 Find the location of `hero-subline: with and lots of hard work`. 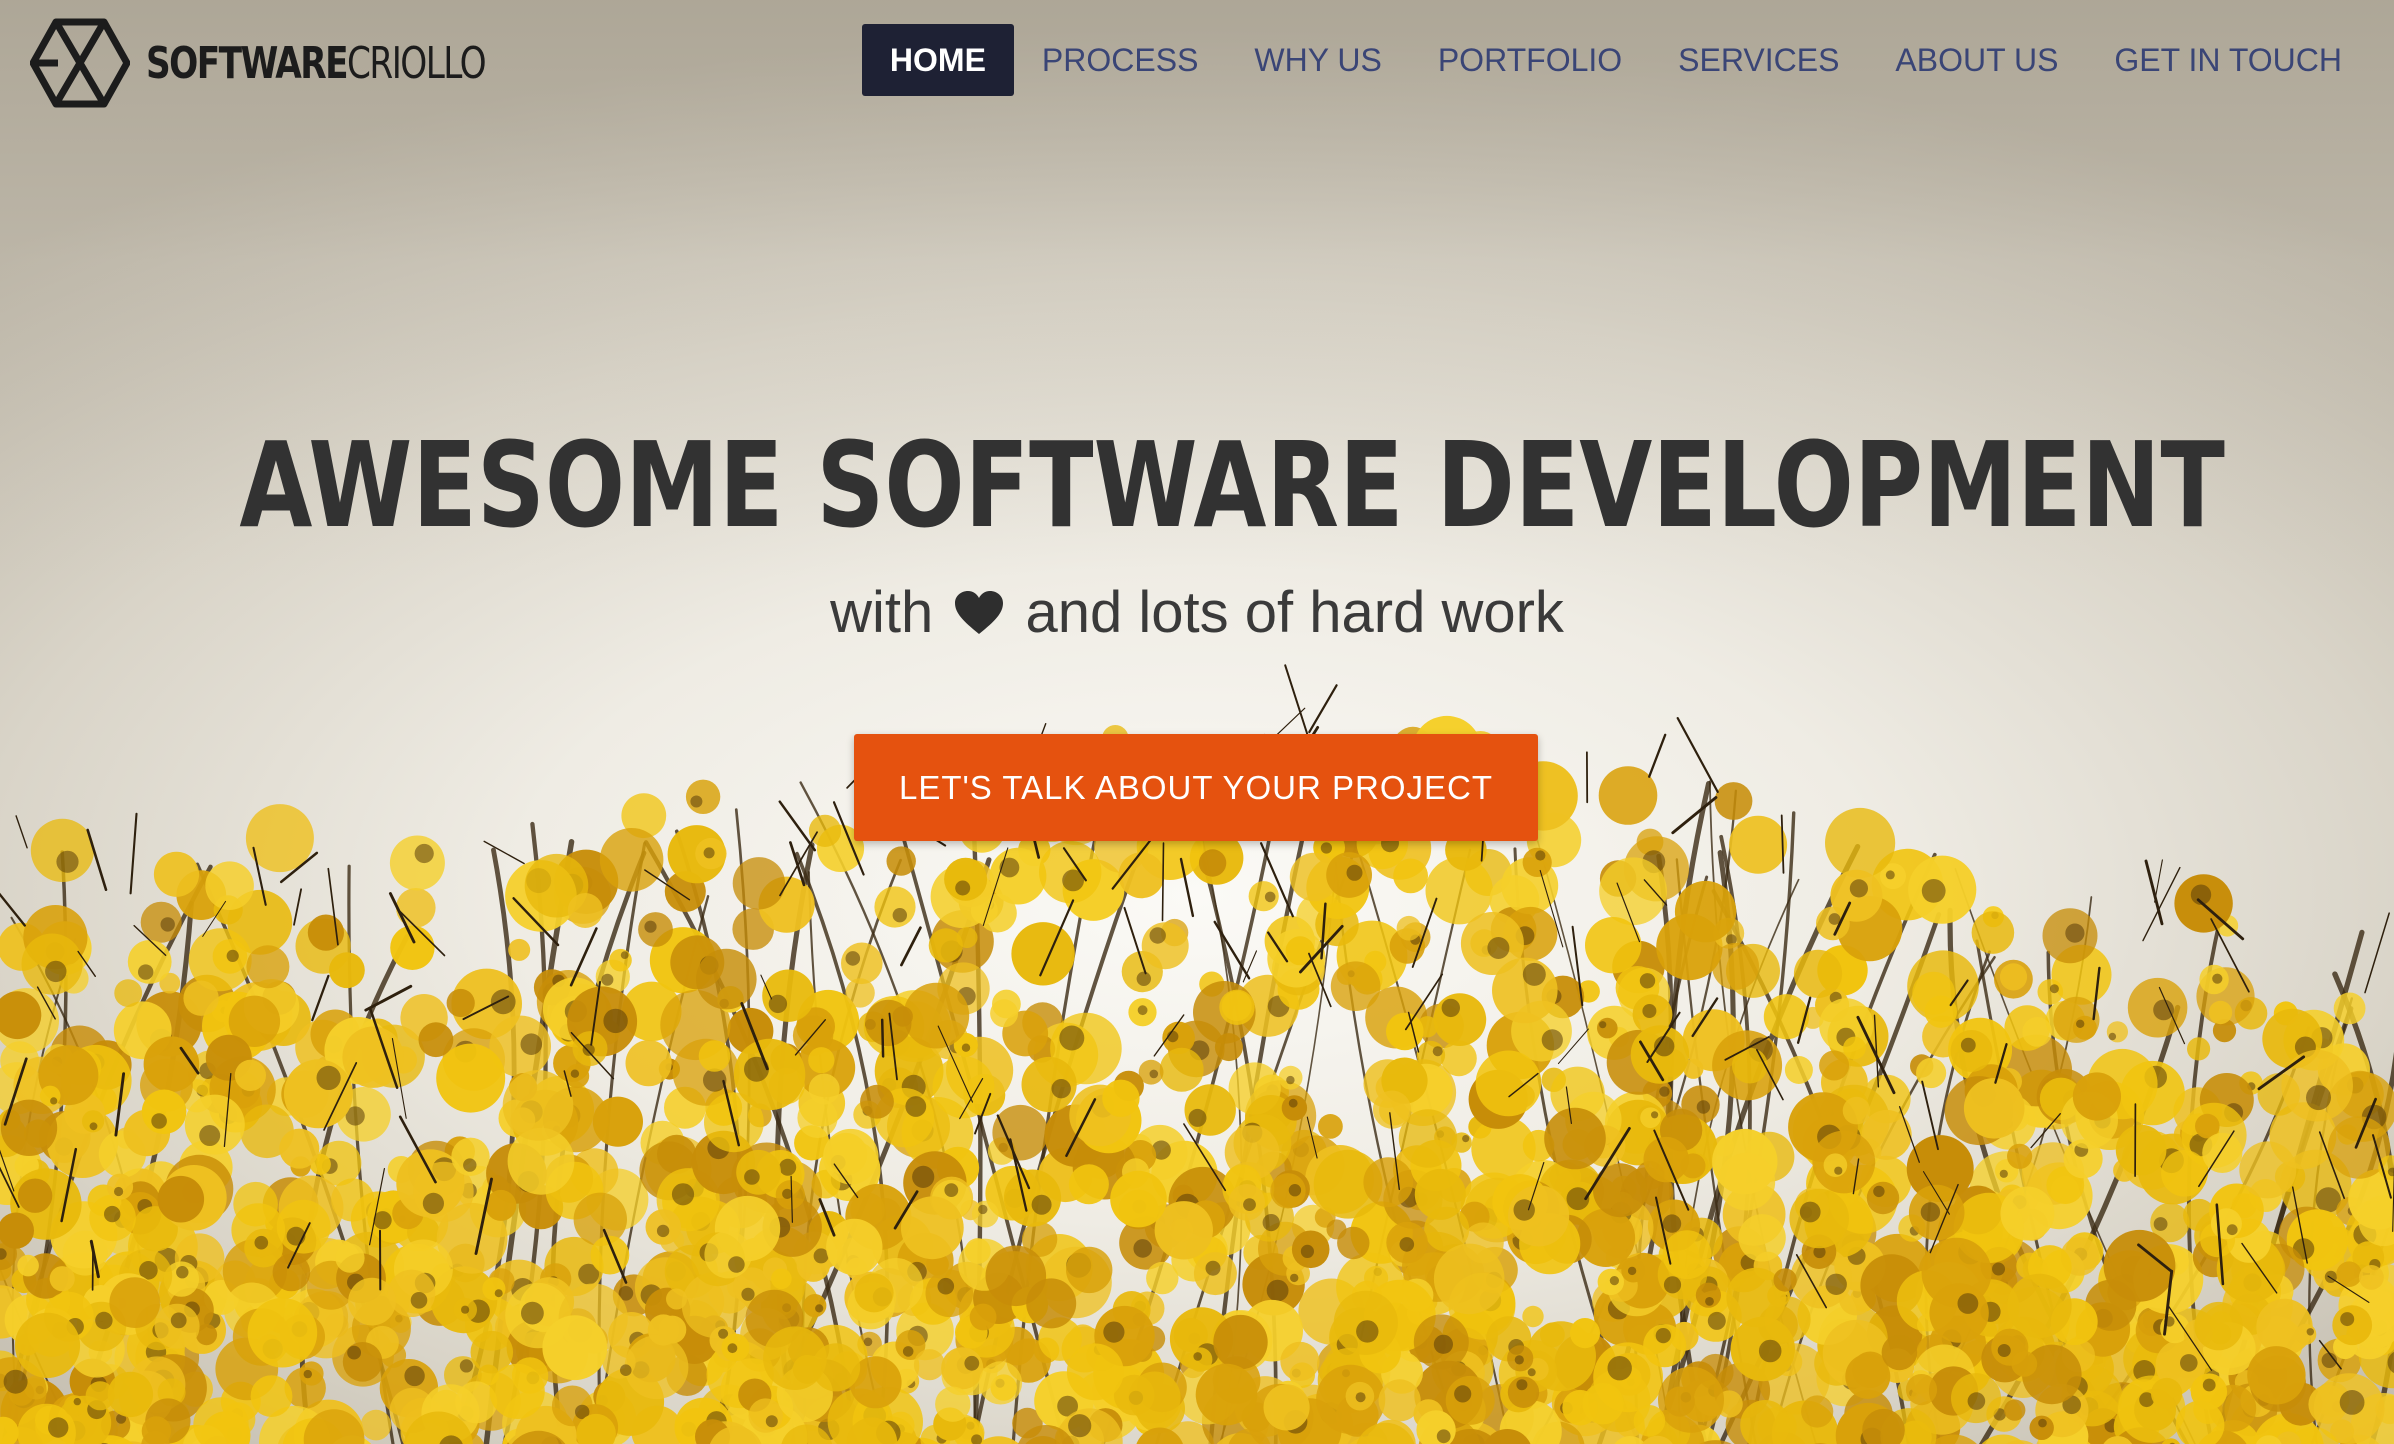

hero-subline: with and lots of hard work is located at coordinates (1197, 613).